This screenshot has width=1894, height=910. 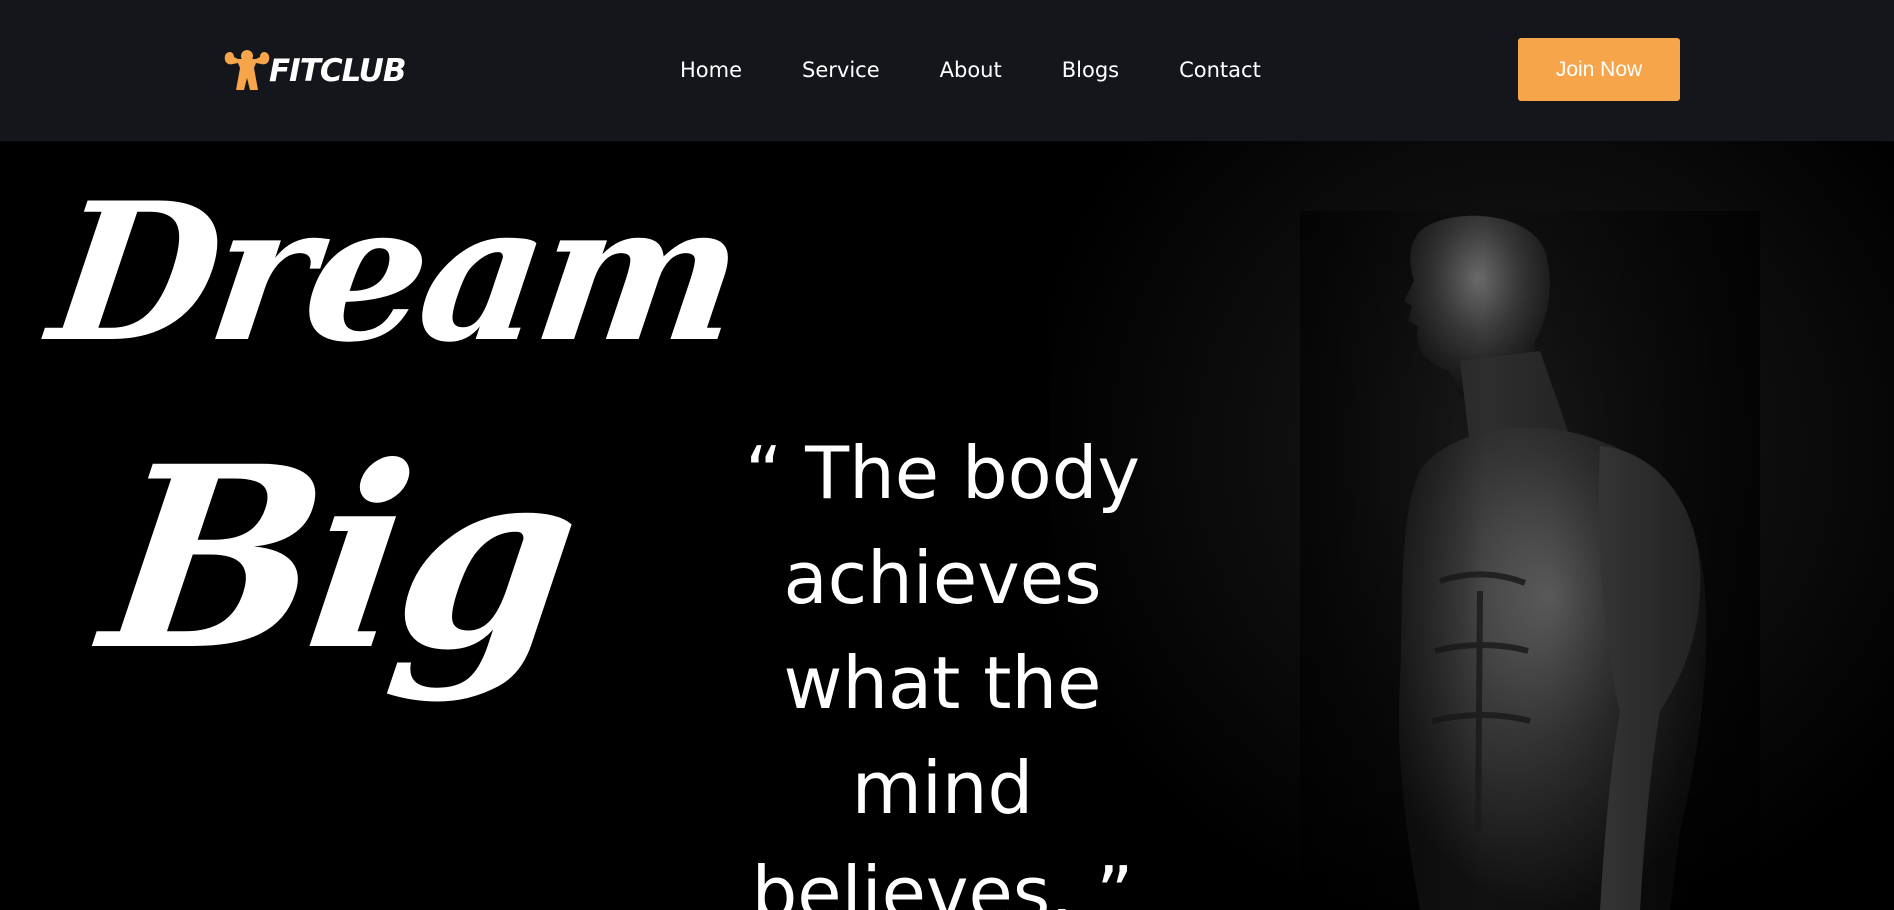 I want to click on main-nav: Home Service About Blogs Contact, so click(x=1000, y=70).